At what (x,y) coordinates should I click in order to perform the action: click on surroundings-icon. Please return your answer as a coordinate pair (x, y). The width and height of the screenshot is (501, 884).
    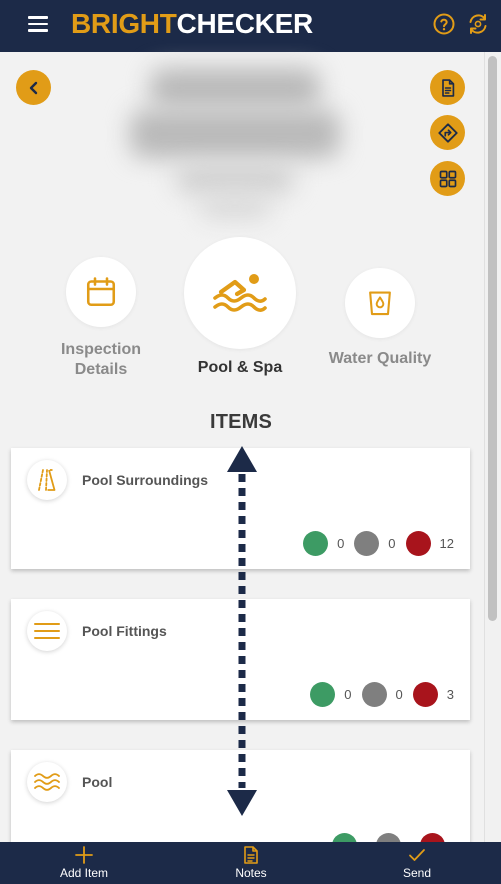
    Looking at the image, I should click on (47, 480).